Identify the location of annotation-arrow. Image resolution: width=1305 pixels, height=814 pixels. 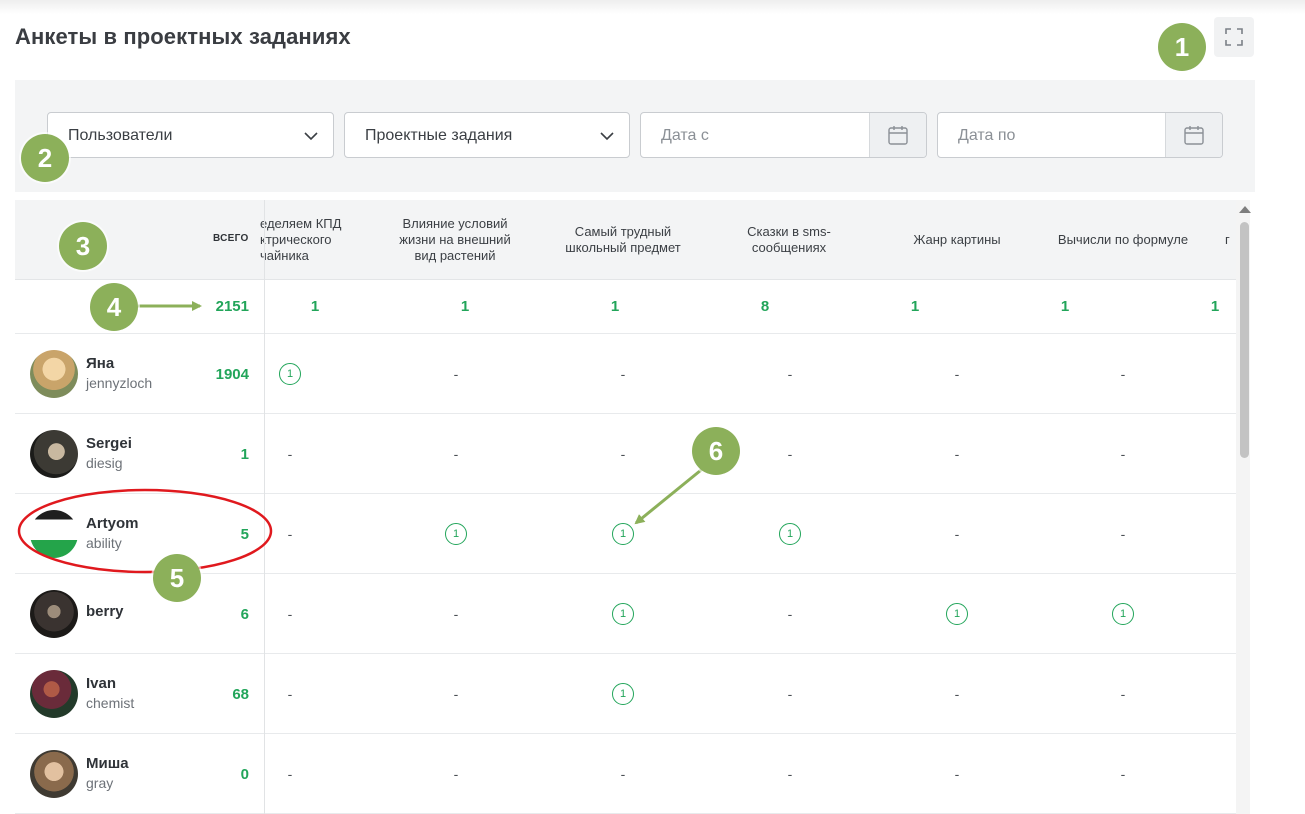
(670, 494).